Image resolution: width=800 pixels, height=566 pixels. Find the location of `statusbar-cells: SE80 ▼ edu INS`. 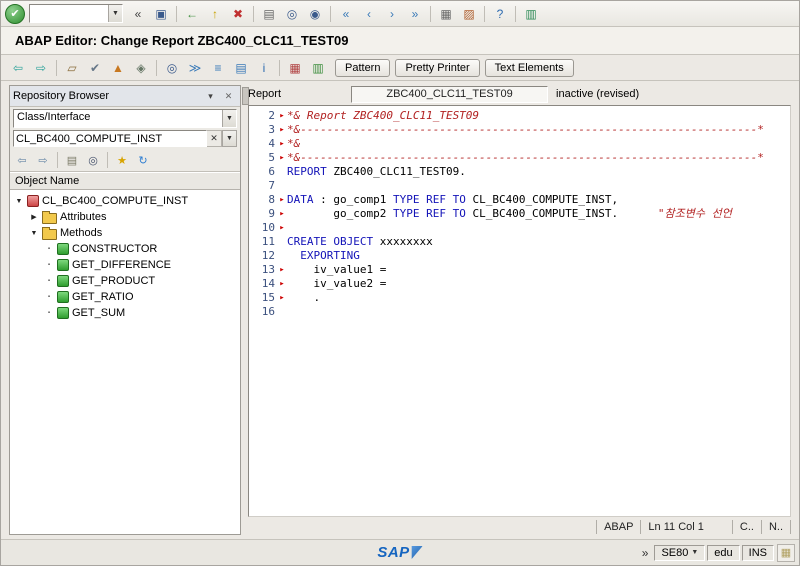

statusbar-cells: SE80 ▼ edu INS is located at coordinates (714, 552).